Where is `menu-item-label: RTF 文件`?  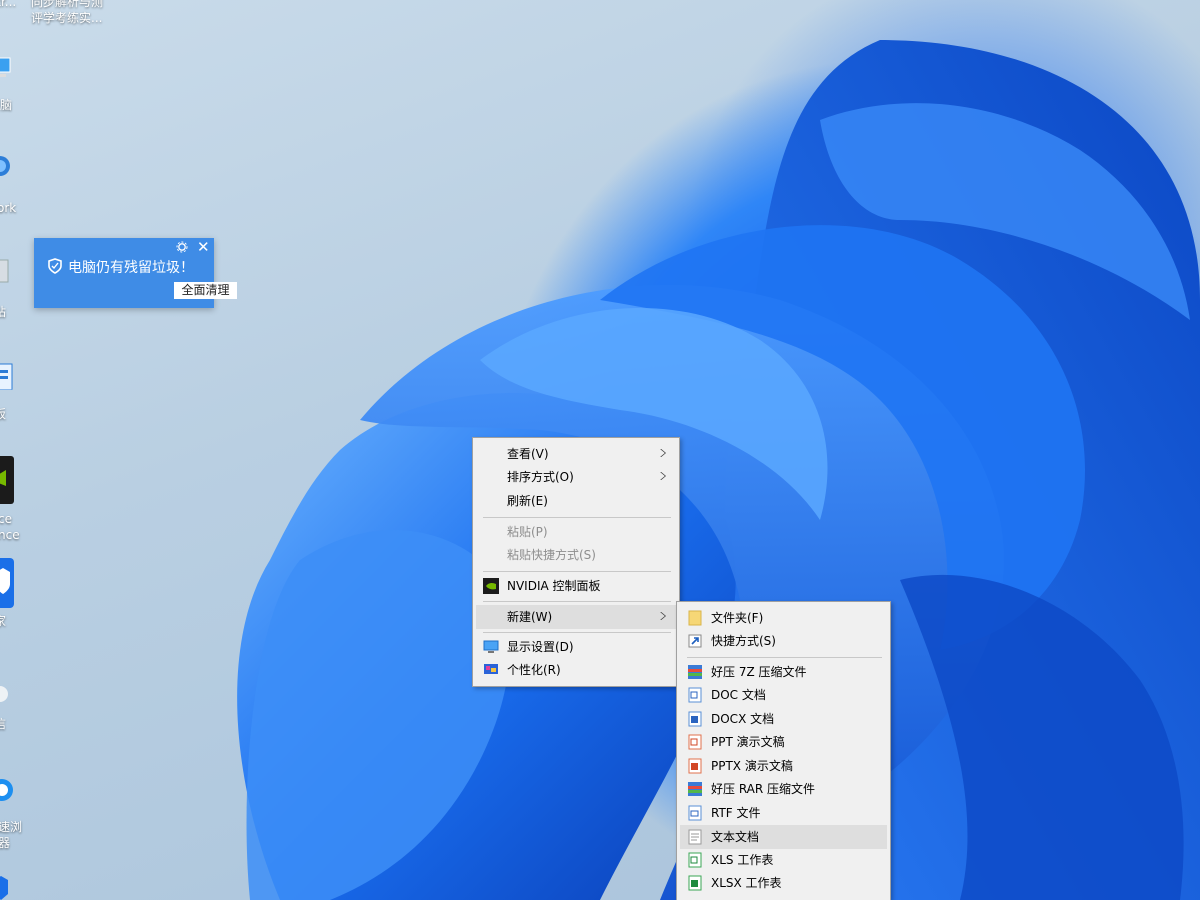
menu-item-label: RTF 文件 is located at coordinates (736, 813).